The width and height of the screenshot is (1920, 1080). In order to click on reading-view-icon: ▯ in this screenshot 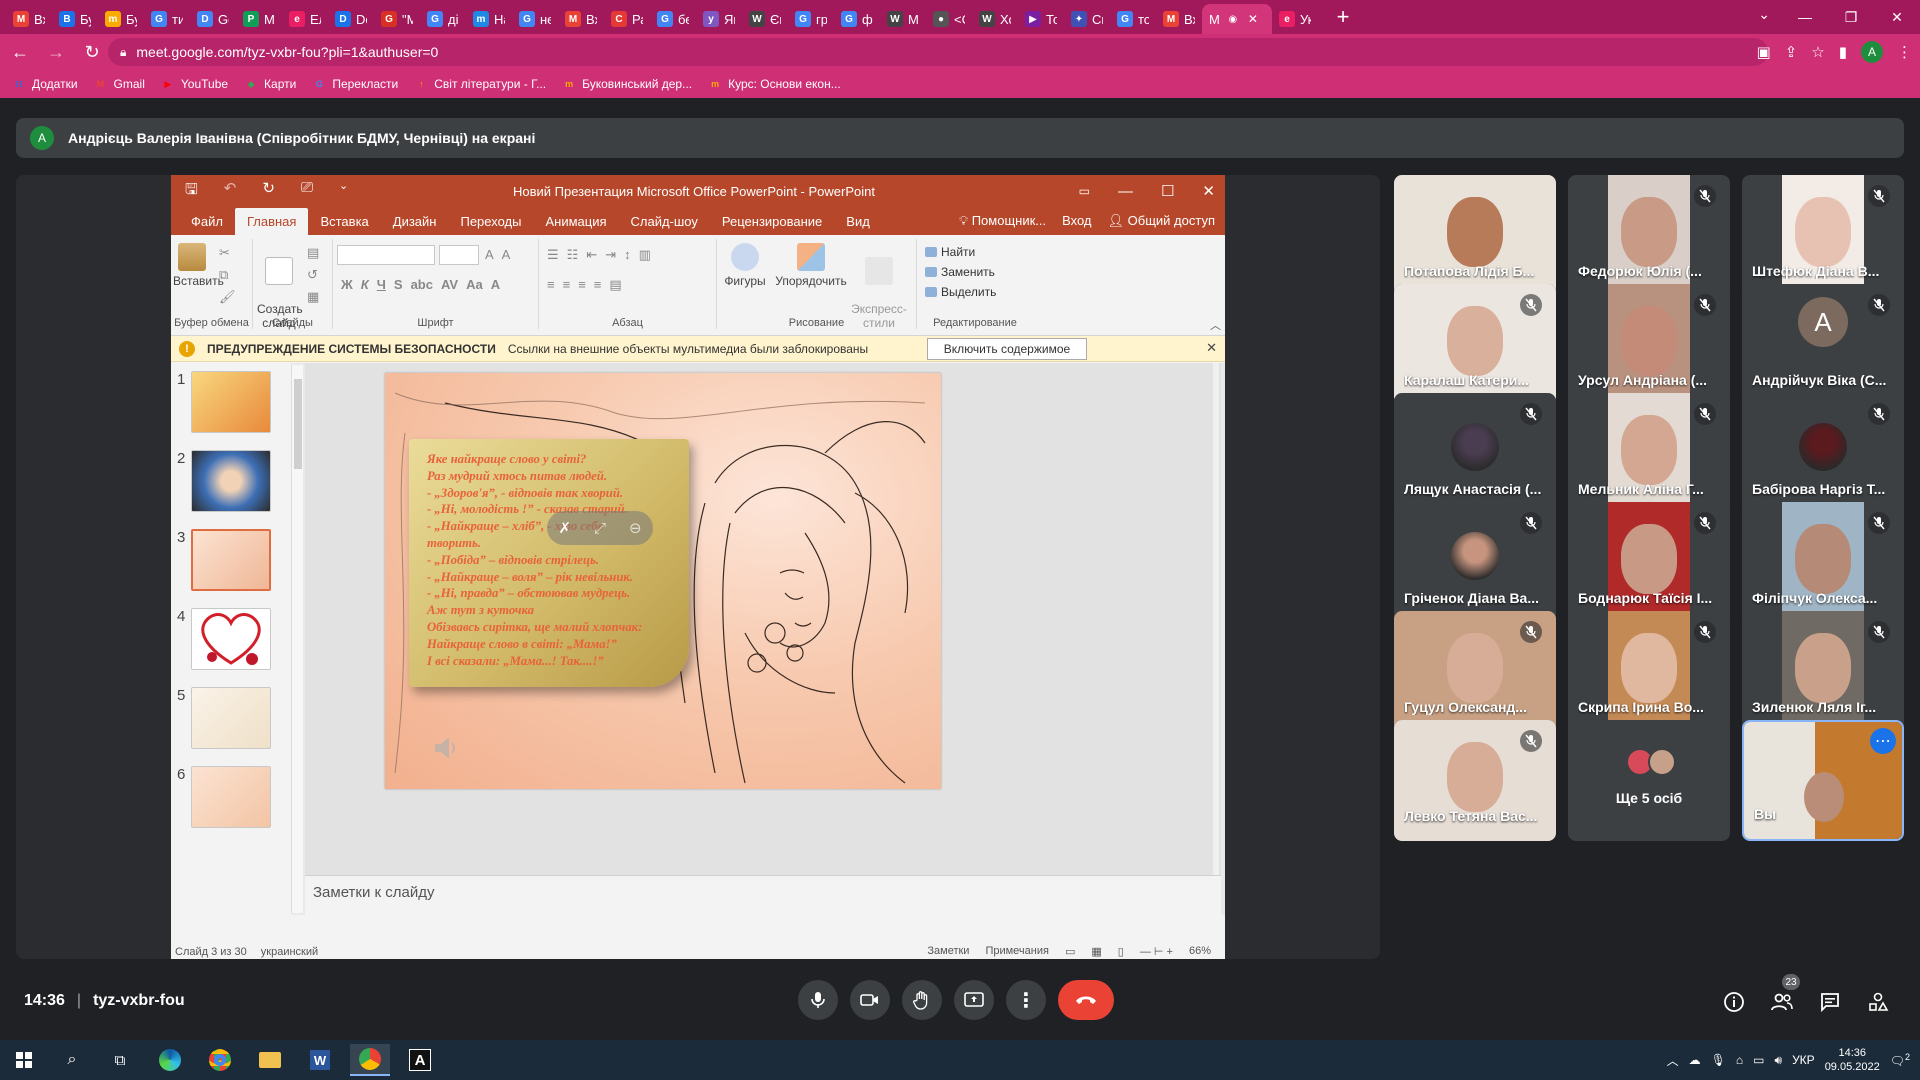, I will do `click(1121, 951)`.